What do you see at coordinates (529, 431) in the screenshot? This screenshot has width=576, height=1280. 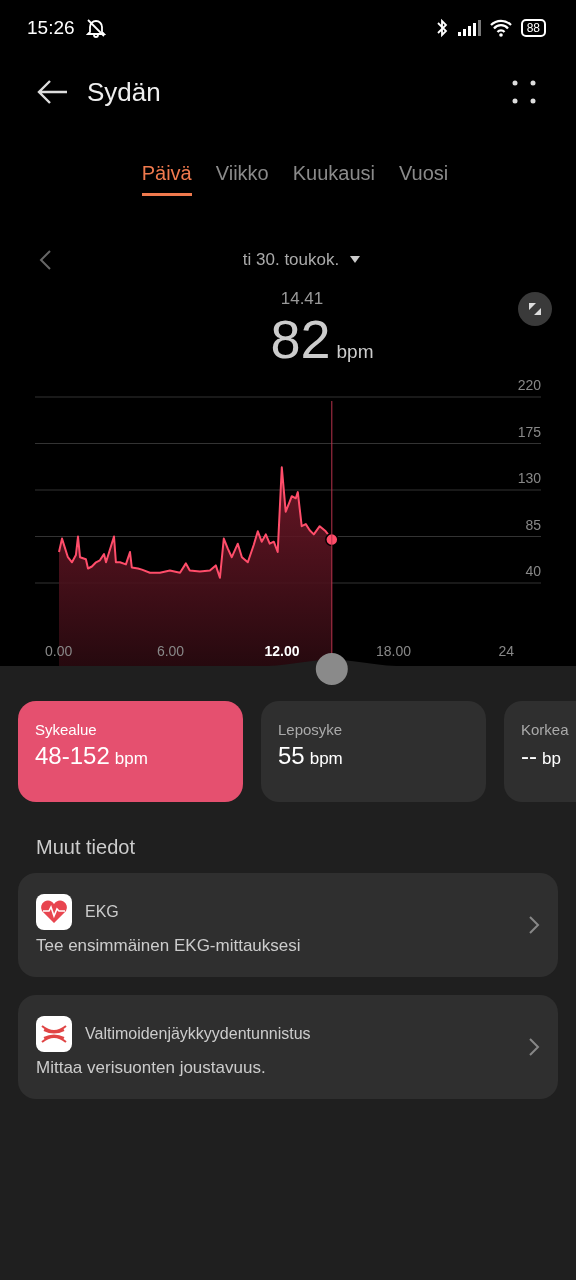 I see `y-axis-label: 175` at bounding box center [529, 431].